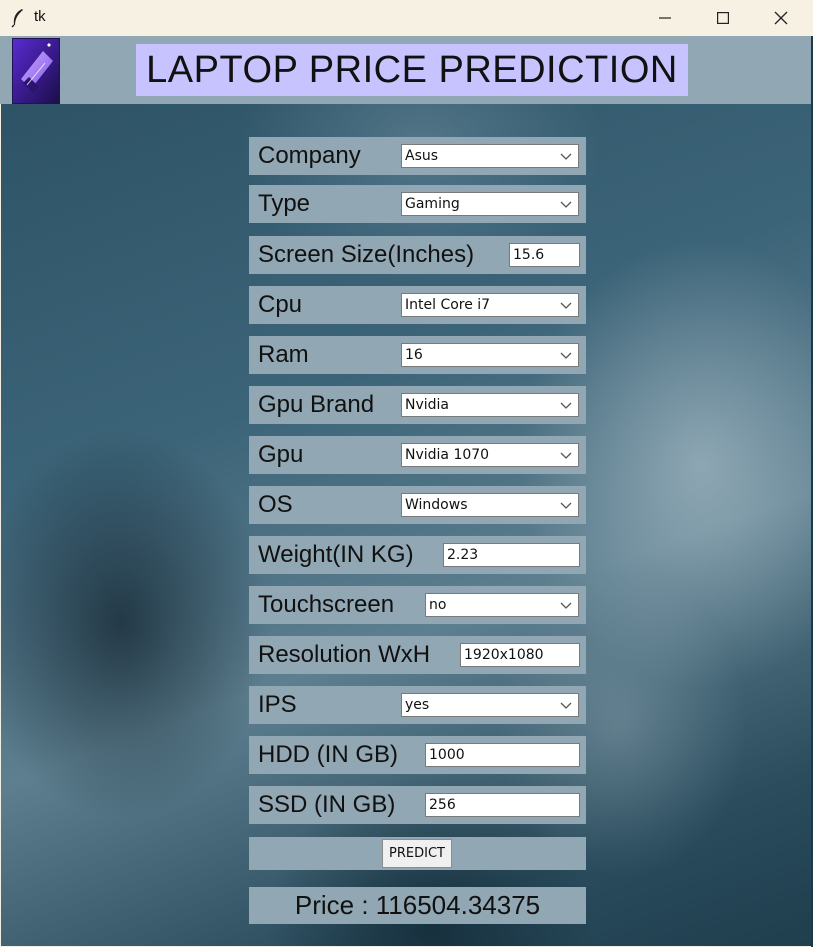 This screenshot has height=947, width=813. What do you see at coordinates (414, 355) in the screenshot?
I see `ram-value: 16` at bounding box center [414, 355].